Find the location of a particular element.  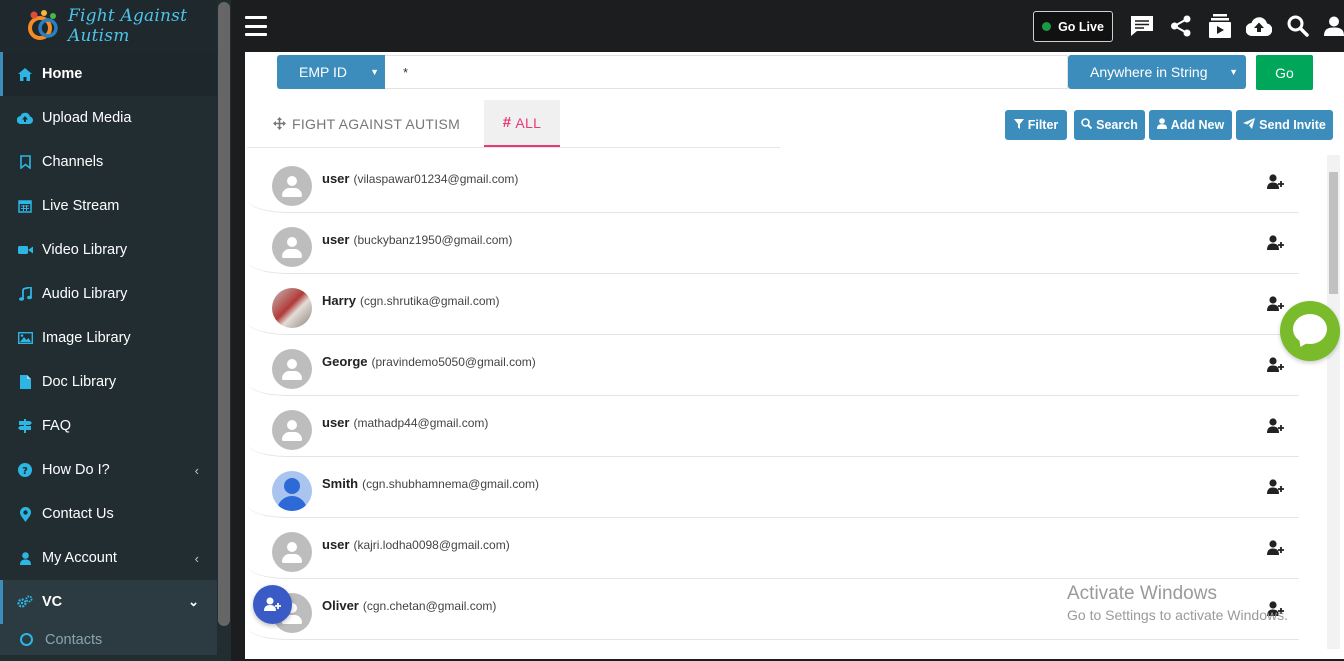

sidebar-item-live-stream: Live Stream is located at coordinates (108, 206).